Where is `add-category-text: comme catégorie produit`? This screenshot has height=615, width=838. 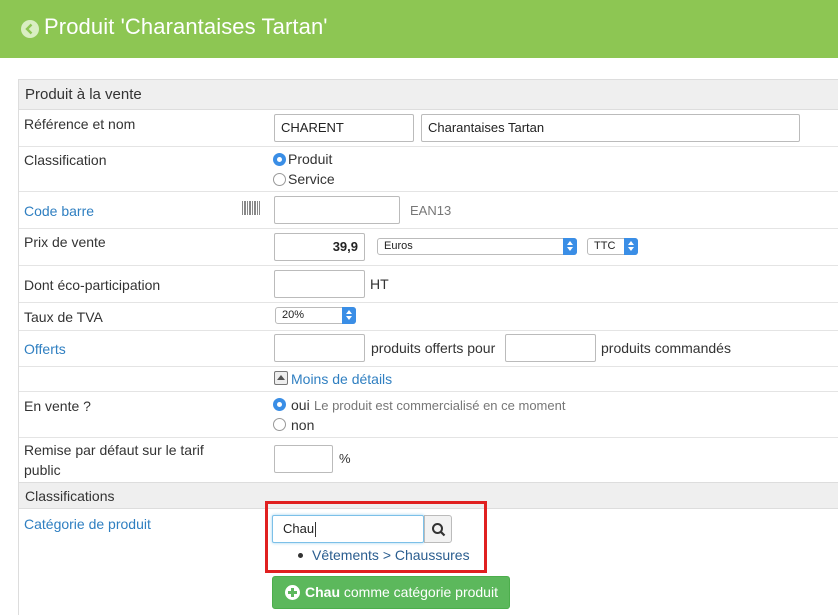 add-category-text: comme catégorie produit is located at coordinates (419, 592).